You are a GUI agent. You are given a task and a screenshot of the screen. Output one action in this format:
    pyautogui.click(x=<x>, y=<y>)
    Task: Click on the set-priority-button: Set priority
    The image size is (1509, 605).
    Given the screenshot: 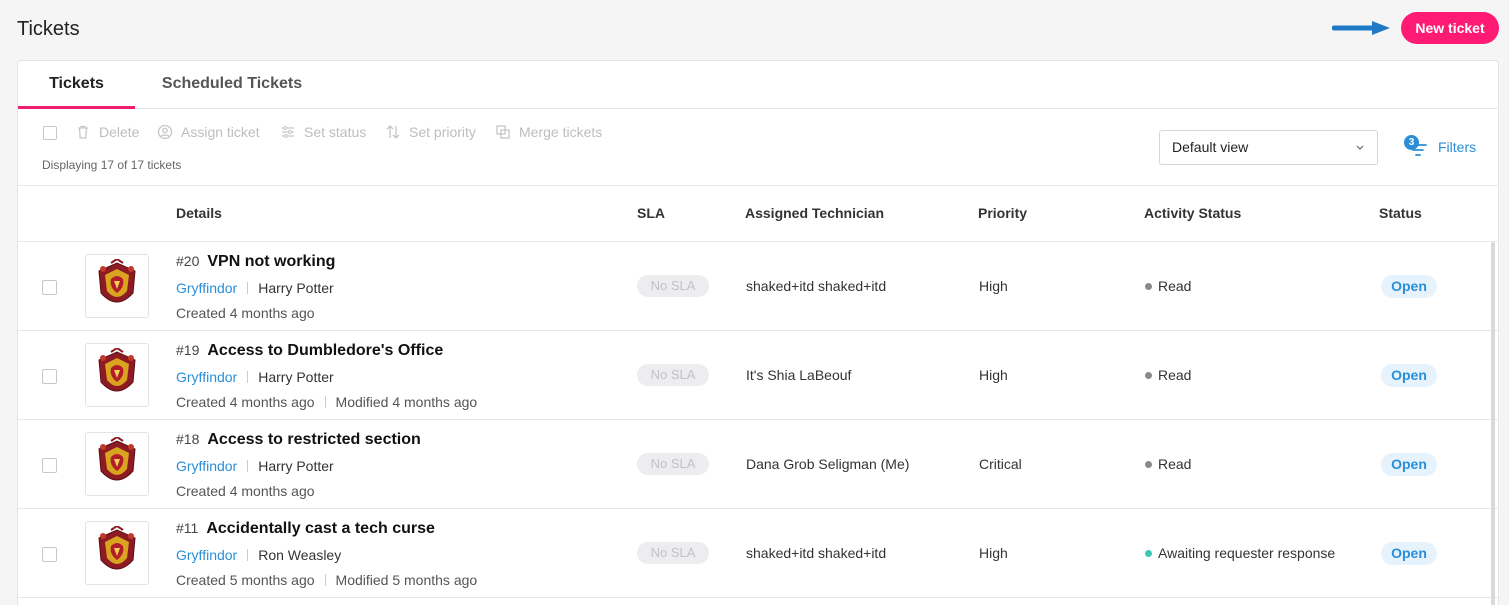 What is the action you would take?
    pyautogui.click(x=430, y=132)
    